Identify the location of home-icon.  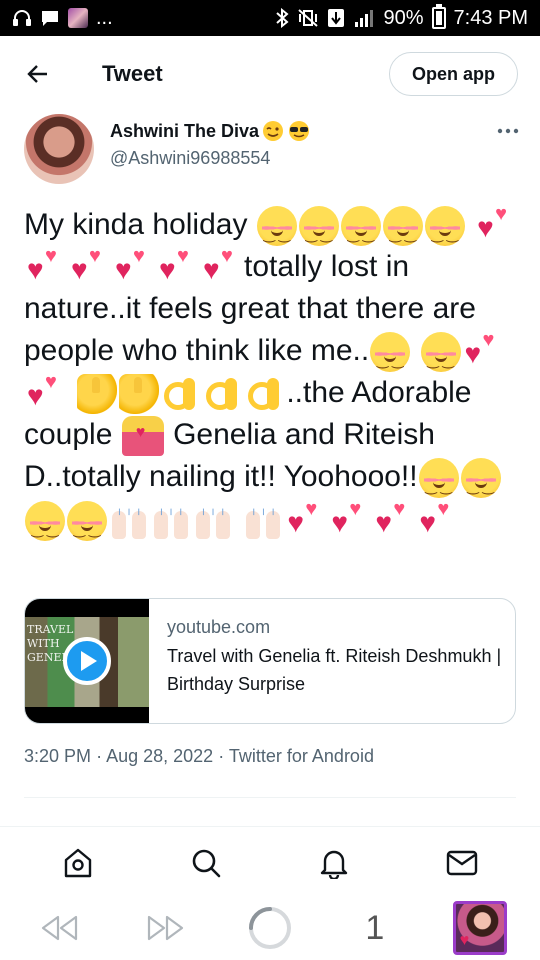
(78, 863).